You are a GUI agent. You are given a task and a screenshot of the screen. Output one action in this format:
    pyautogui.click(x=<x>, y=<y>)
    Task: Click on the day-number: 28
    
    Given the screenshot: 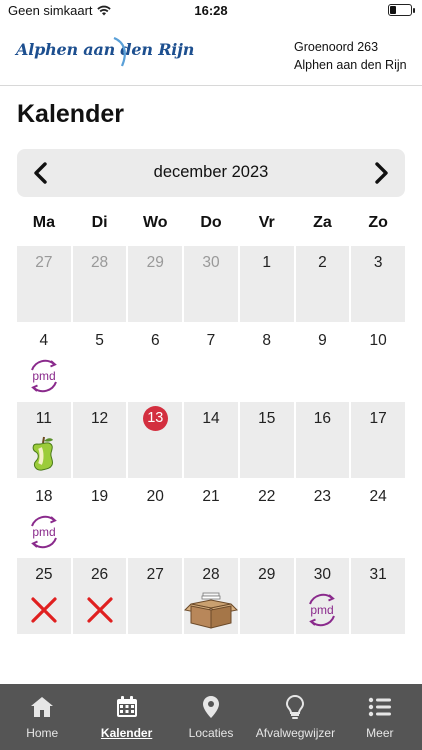 What is the action you would take?
    pyautogui.click(x=211, y=574)
    